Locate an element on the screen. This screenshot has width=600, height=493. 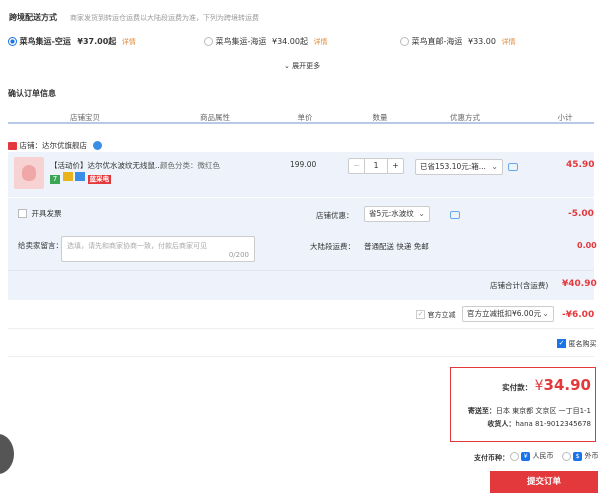
header-underline is located at coordinates (301, 123).